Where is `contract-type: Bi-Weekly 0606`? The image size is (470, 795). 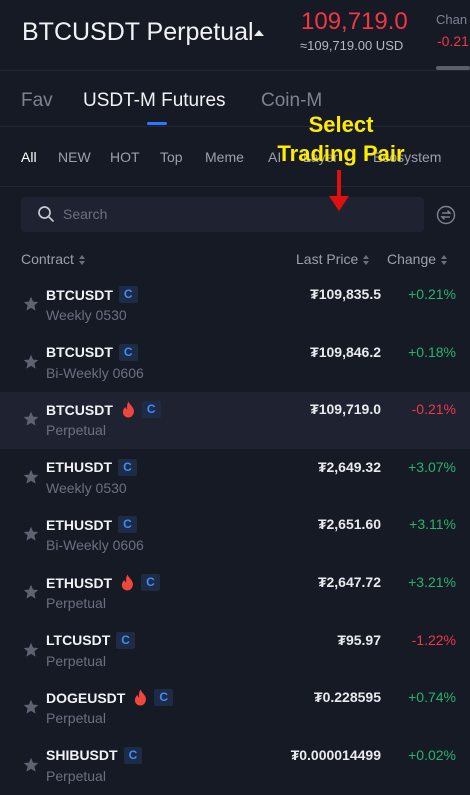
contract-type: Bi-Weekly 0606 is located at coordinates (95, 372).